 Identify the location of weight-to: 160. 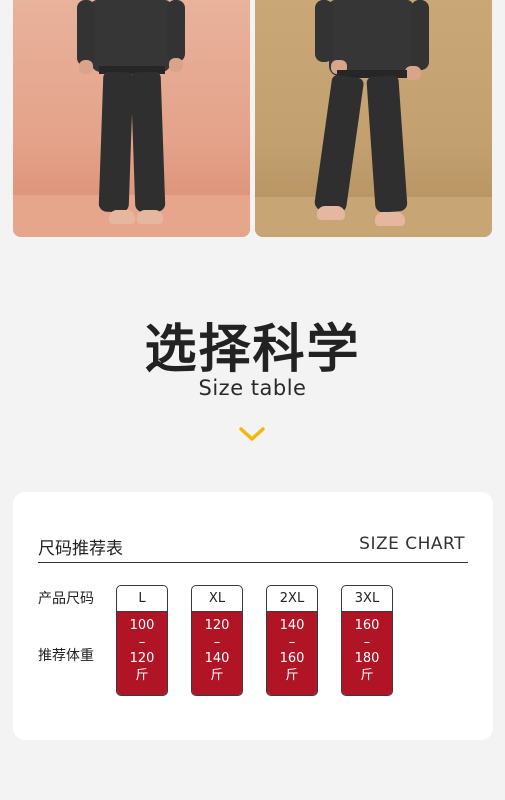
(292, 658).